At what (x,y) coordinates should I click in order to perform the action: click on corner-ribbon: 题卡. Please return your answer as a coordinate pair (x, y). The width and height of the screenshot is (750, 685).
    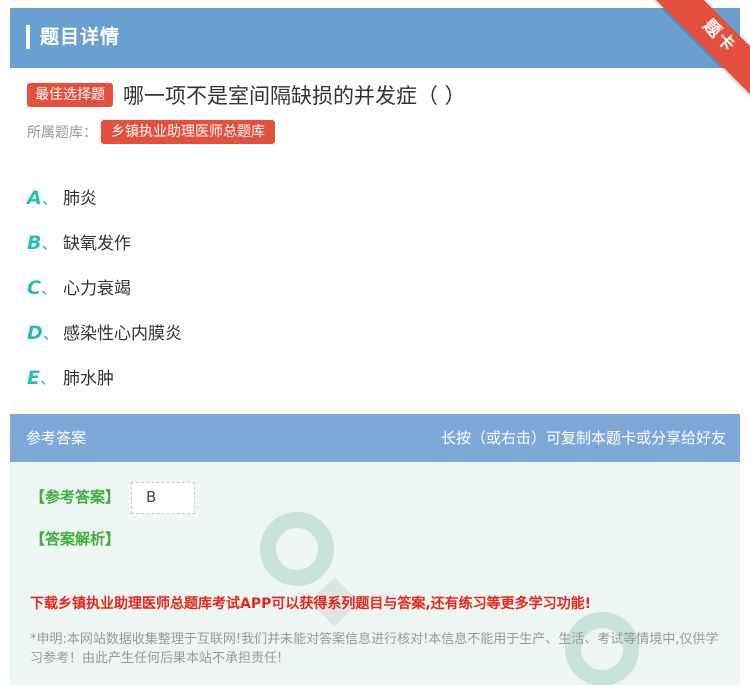
    Looking at the image, I should click on (700, 50).